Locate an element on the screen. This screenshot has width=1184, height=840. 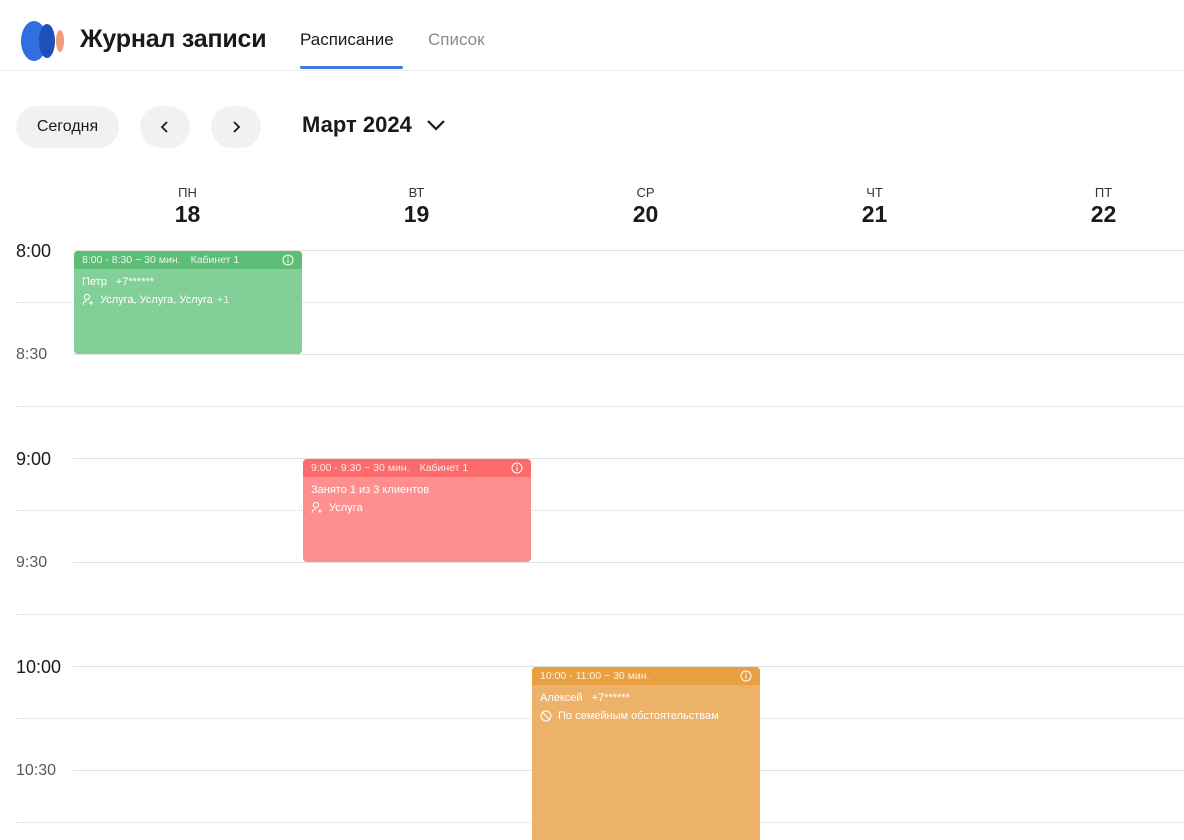
services-list: Услуга is located at coordinates (346, 508).